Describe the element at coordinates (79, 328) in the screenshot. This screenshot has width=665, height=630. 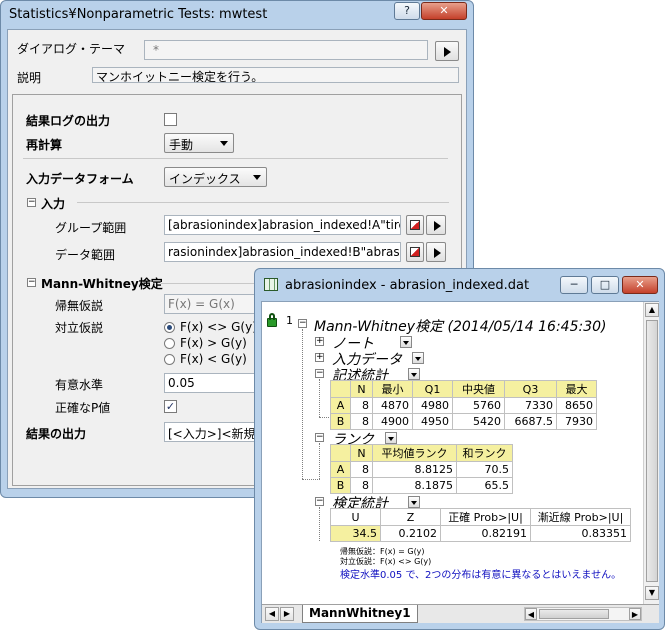
I see `alt-hypothesis-label: 対立仮説` at that location.